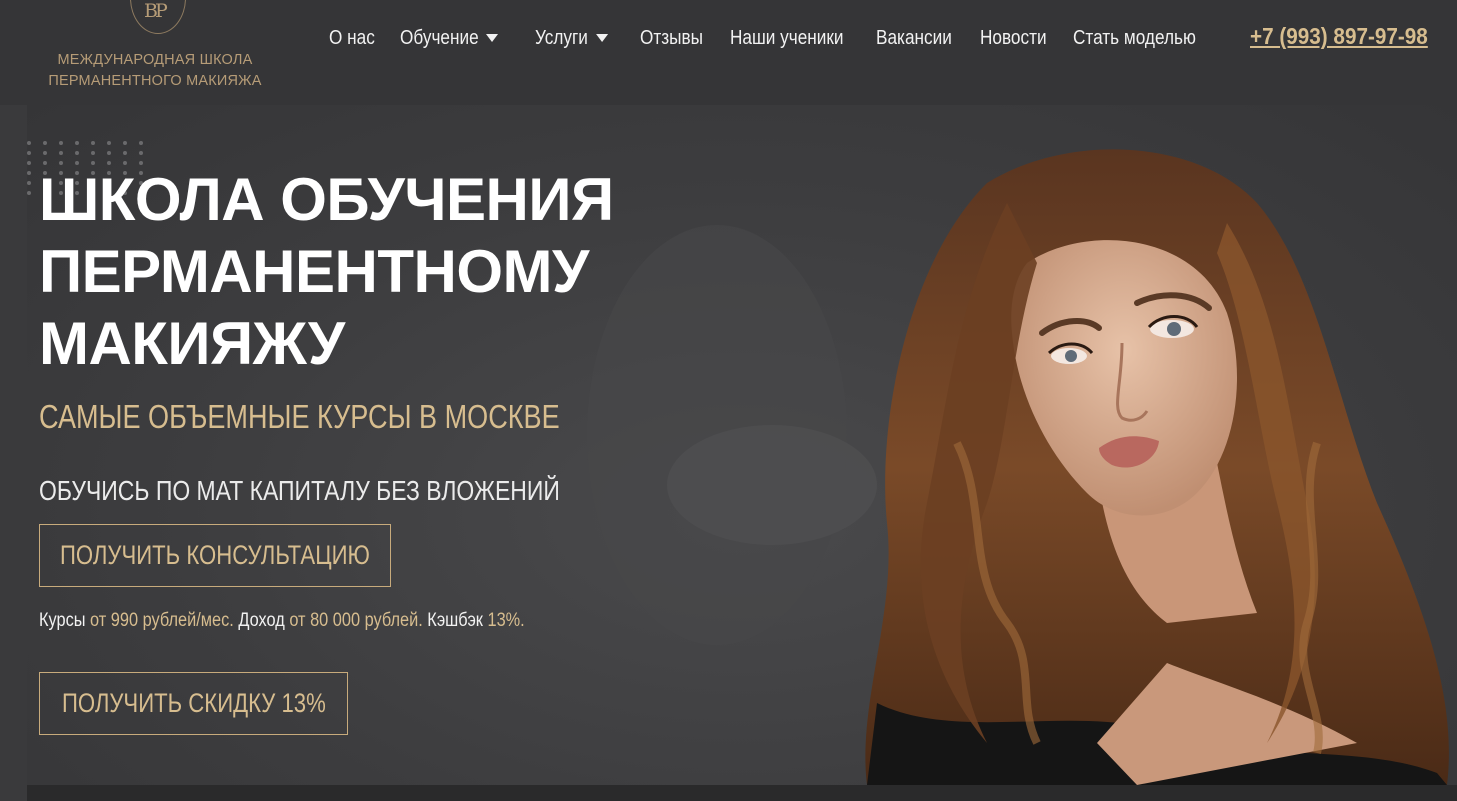  Describe the element at coordinates (356, 620) in the screenshot. I see `income-value: от 80 000 рублей.` at that location.